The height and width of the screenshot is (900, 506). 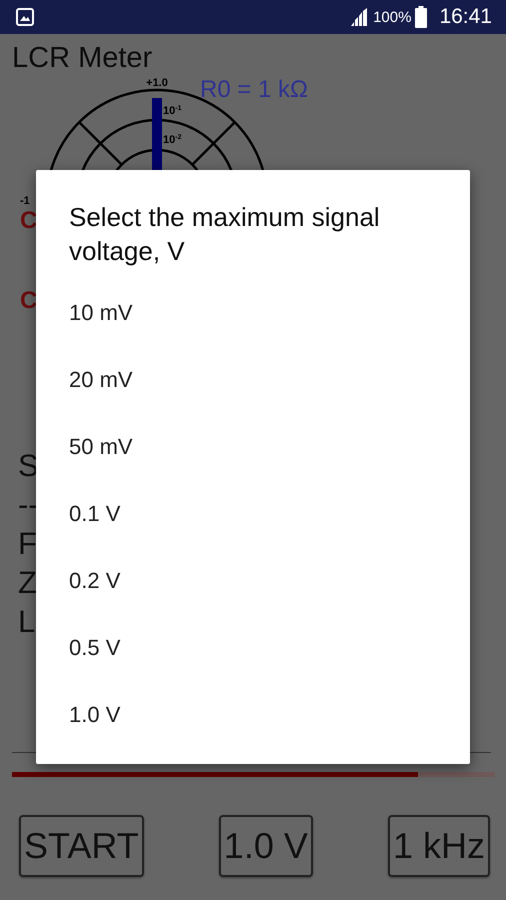 I want to click on voltage-option: 20 mV, so click(x=254, y=385).